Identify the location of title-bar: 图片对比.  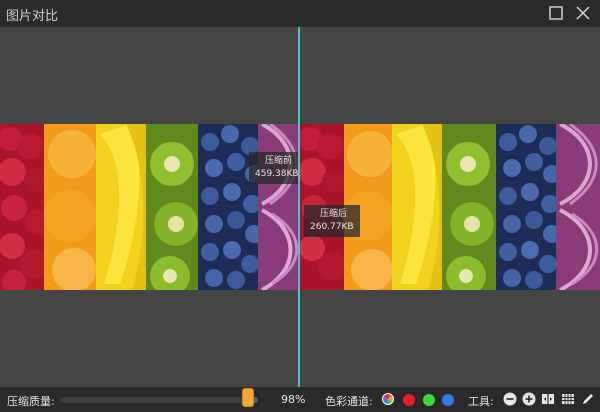
(300, 13).